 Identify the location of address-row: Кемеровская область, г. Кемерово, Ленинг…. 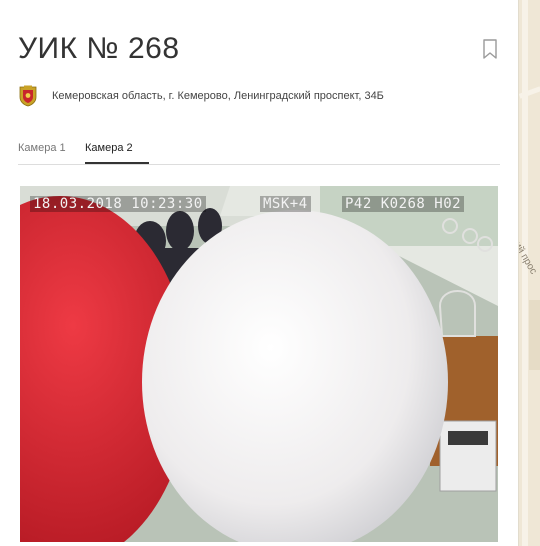
(201, 96).